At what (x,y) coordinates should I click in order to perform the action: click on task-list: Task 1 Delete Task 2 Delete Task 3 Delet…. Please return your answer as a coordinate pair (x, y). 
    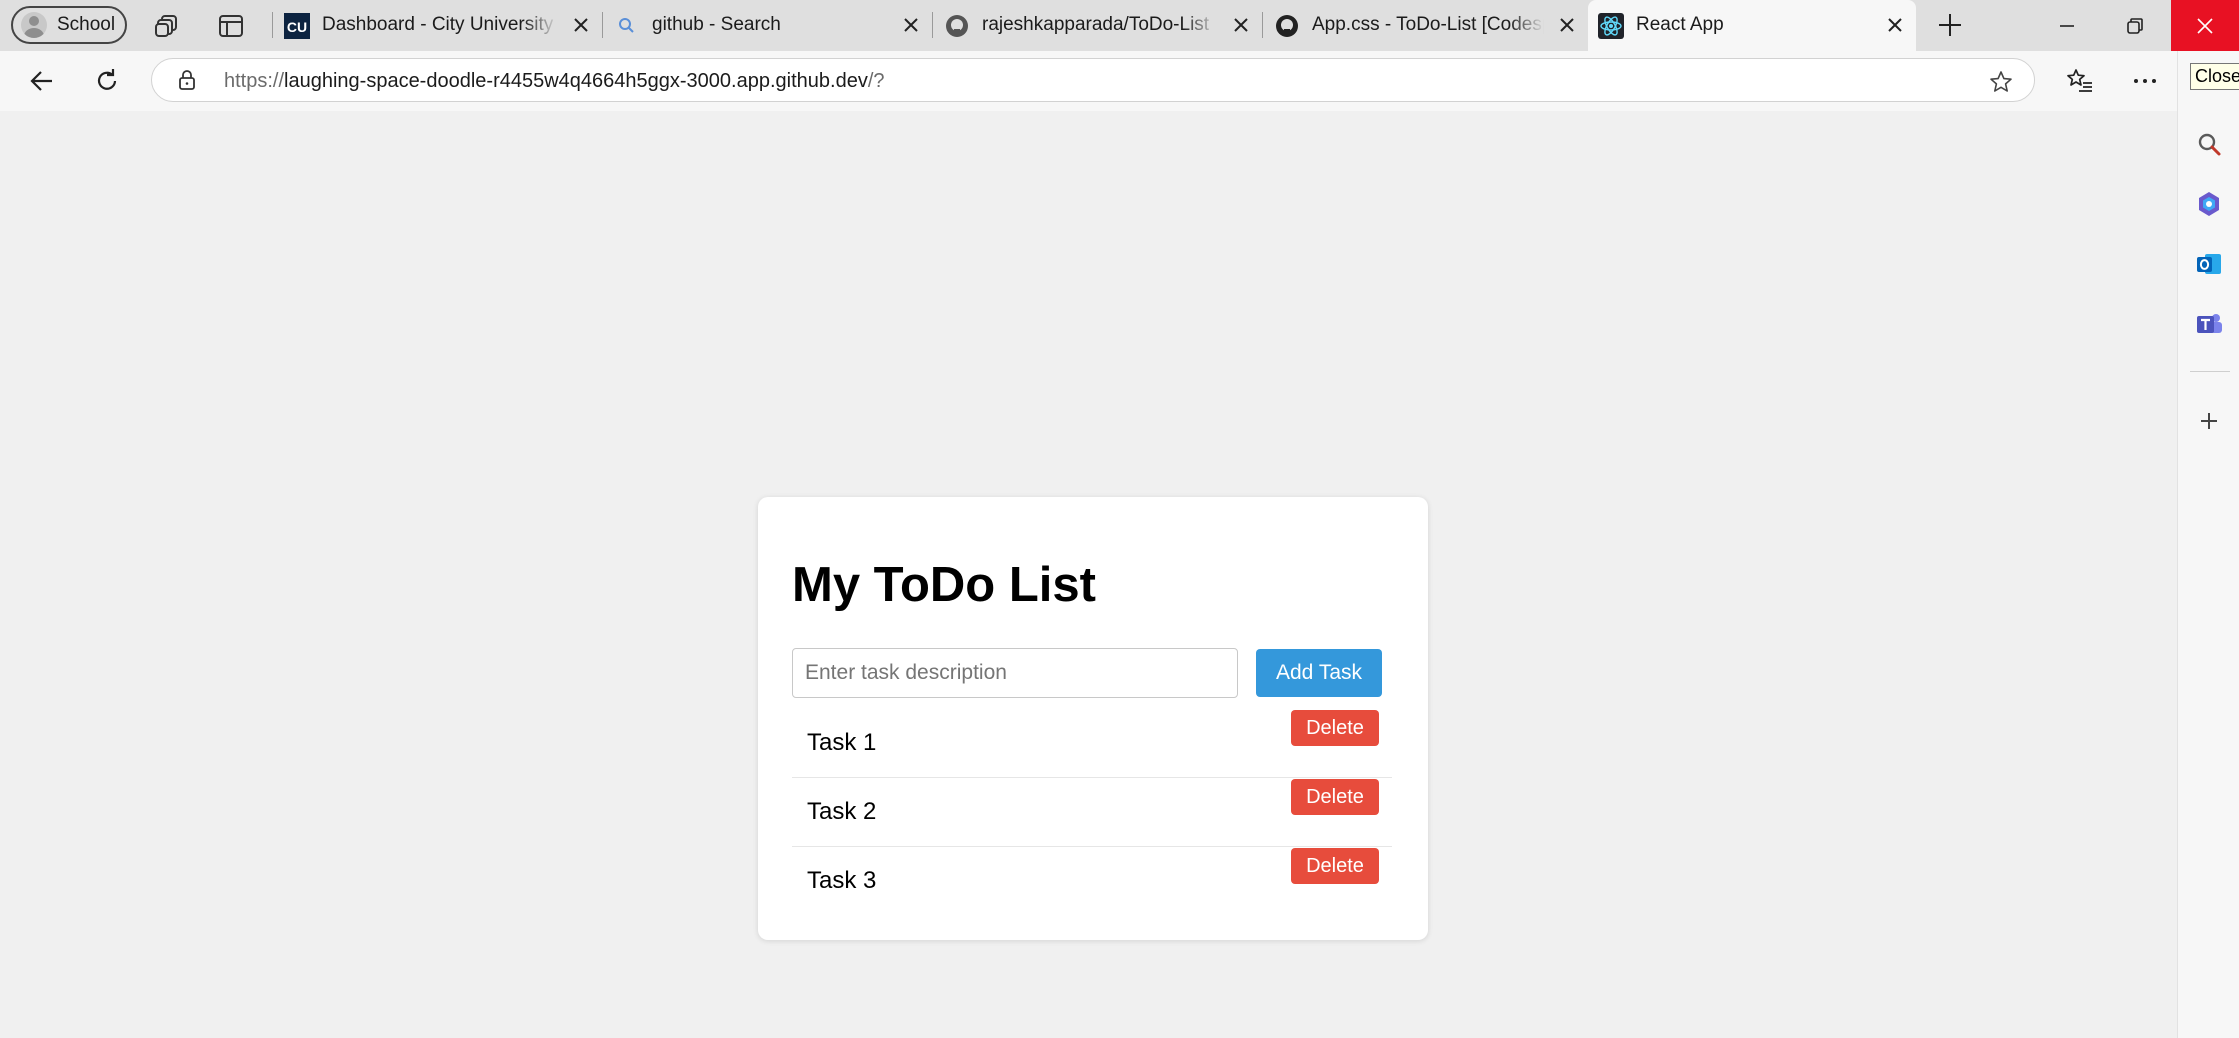
    Looking at the image, I should click on (1092, 812).